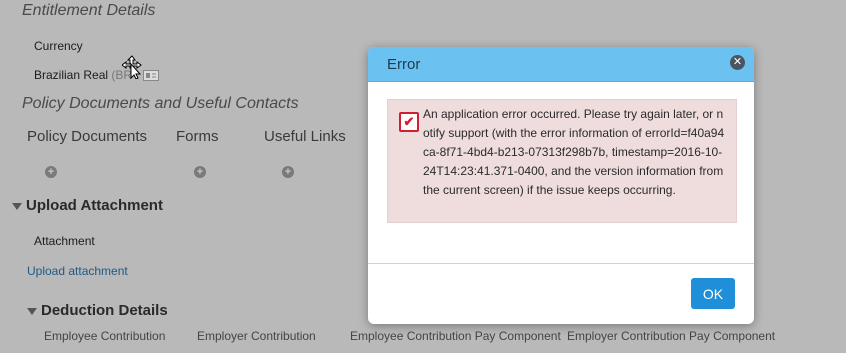 This screenshot has width=846, height=353. Describe the element at coordinates (94, 205) in the screenshot. I see `upload-section-title: Upload Attachment` at that location.